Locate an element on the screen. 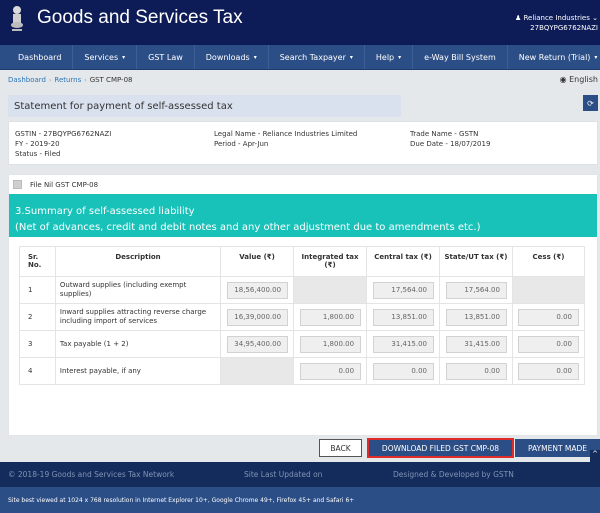  col-header-sr: Sr. No. is located at coordinates (37, 261).